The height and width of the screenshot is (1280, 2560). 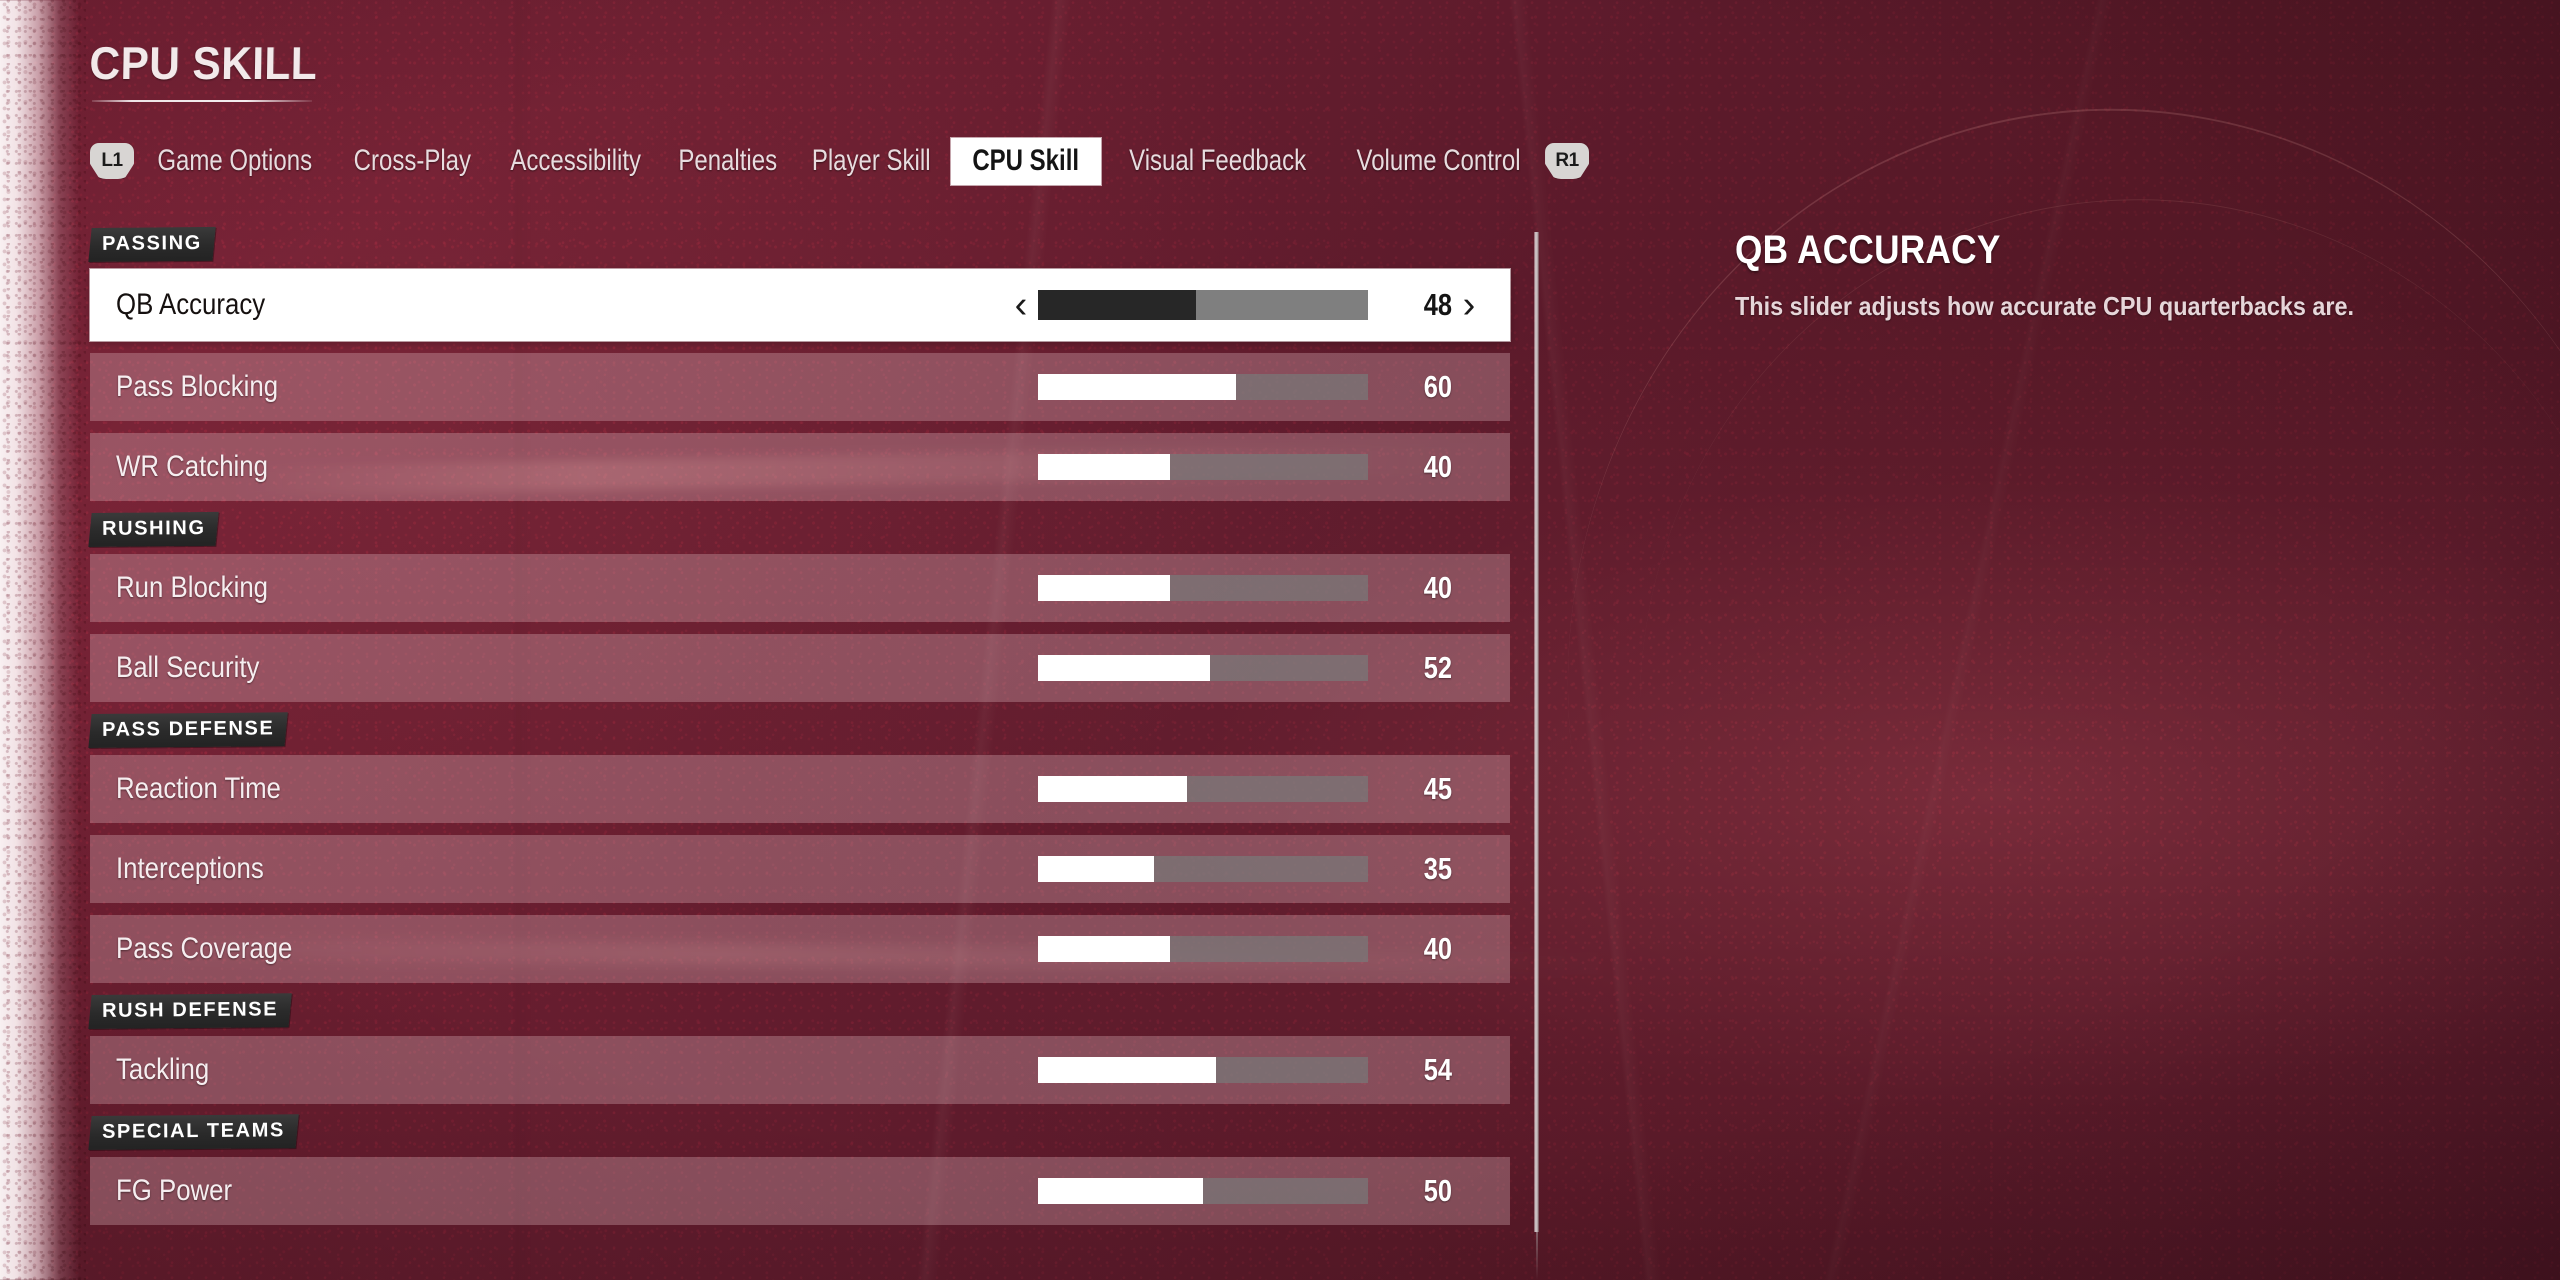 I want to click on slider-value: 54, so click(x=1437, y=1069).